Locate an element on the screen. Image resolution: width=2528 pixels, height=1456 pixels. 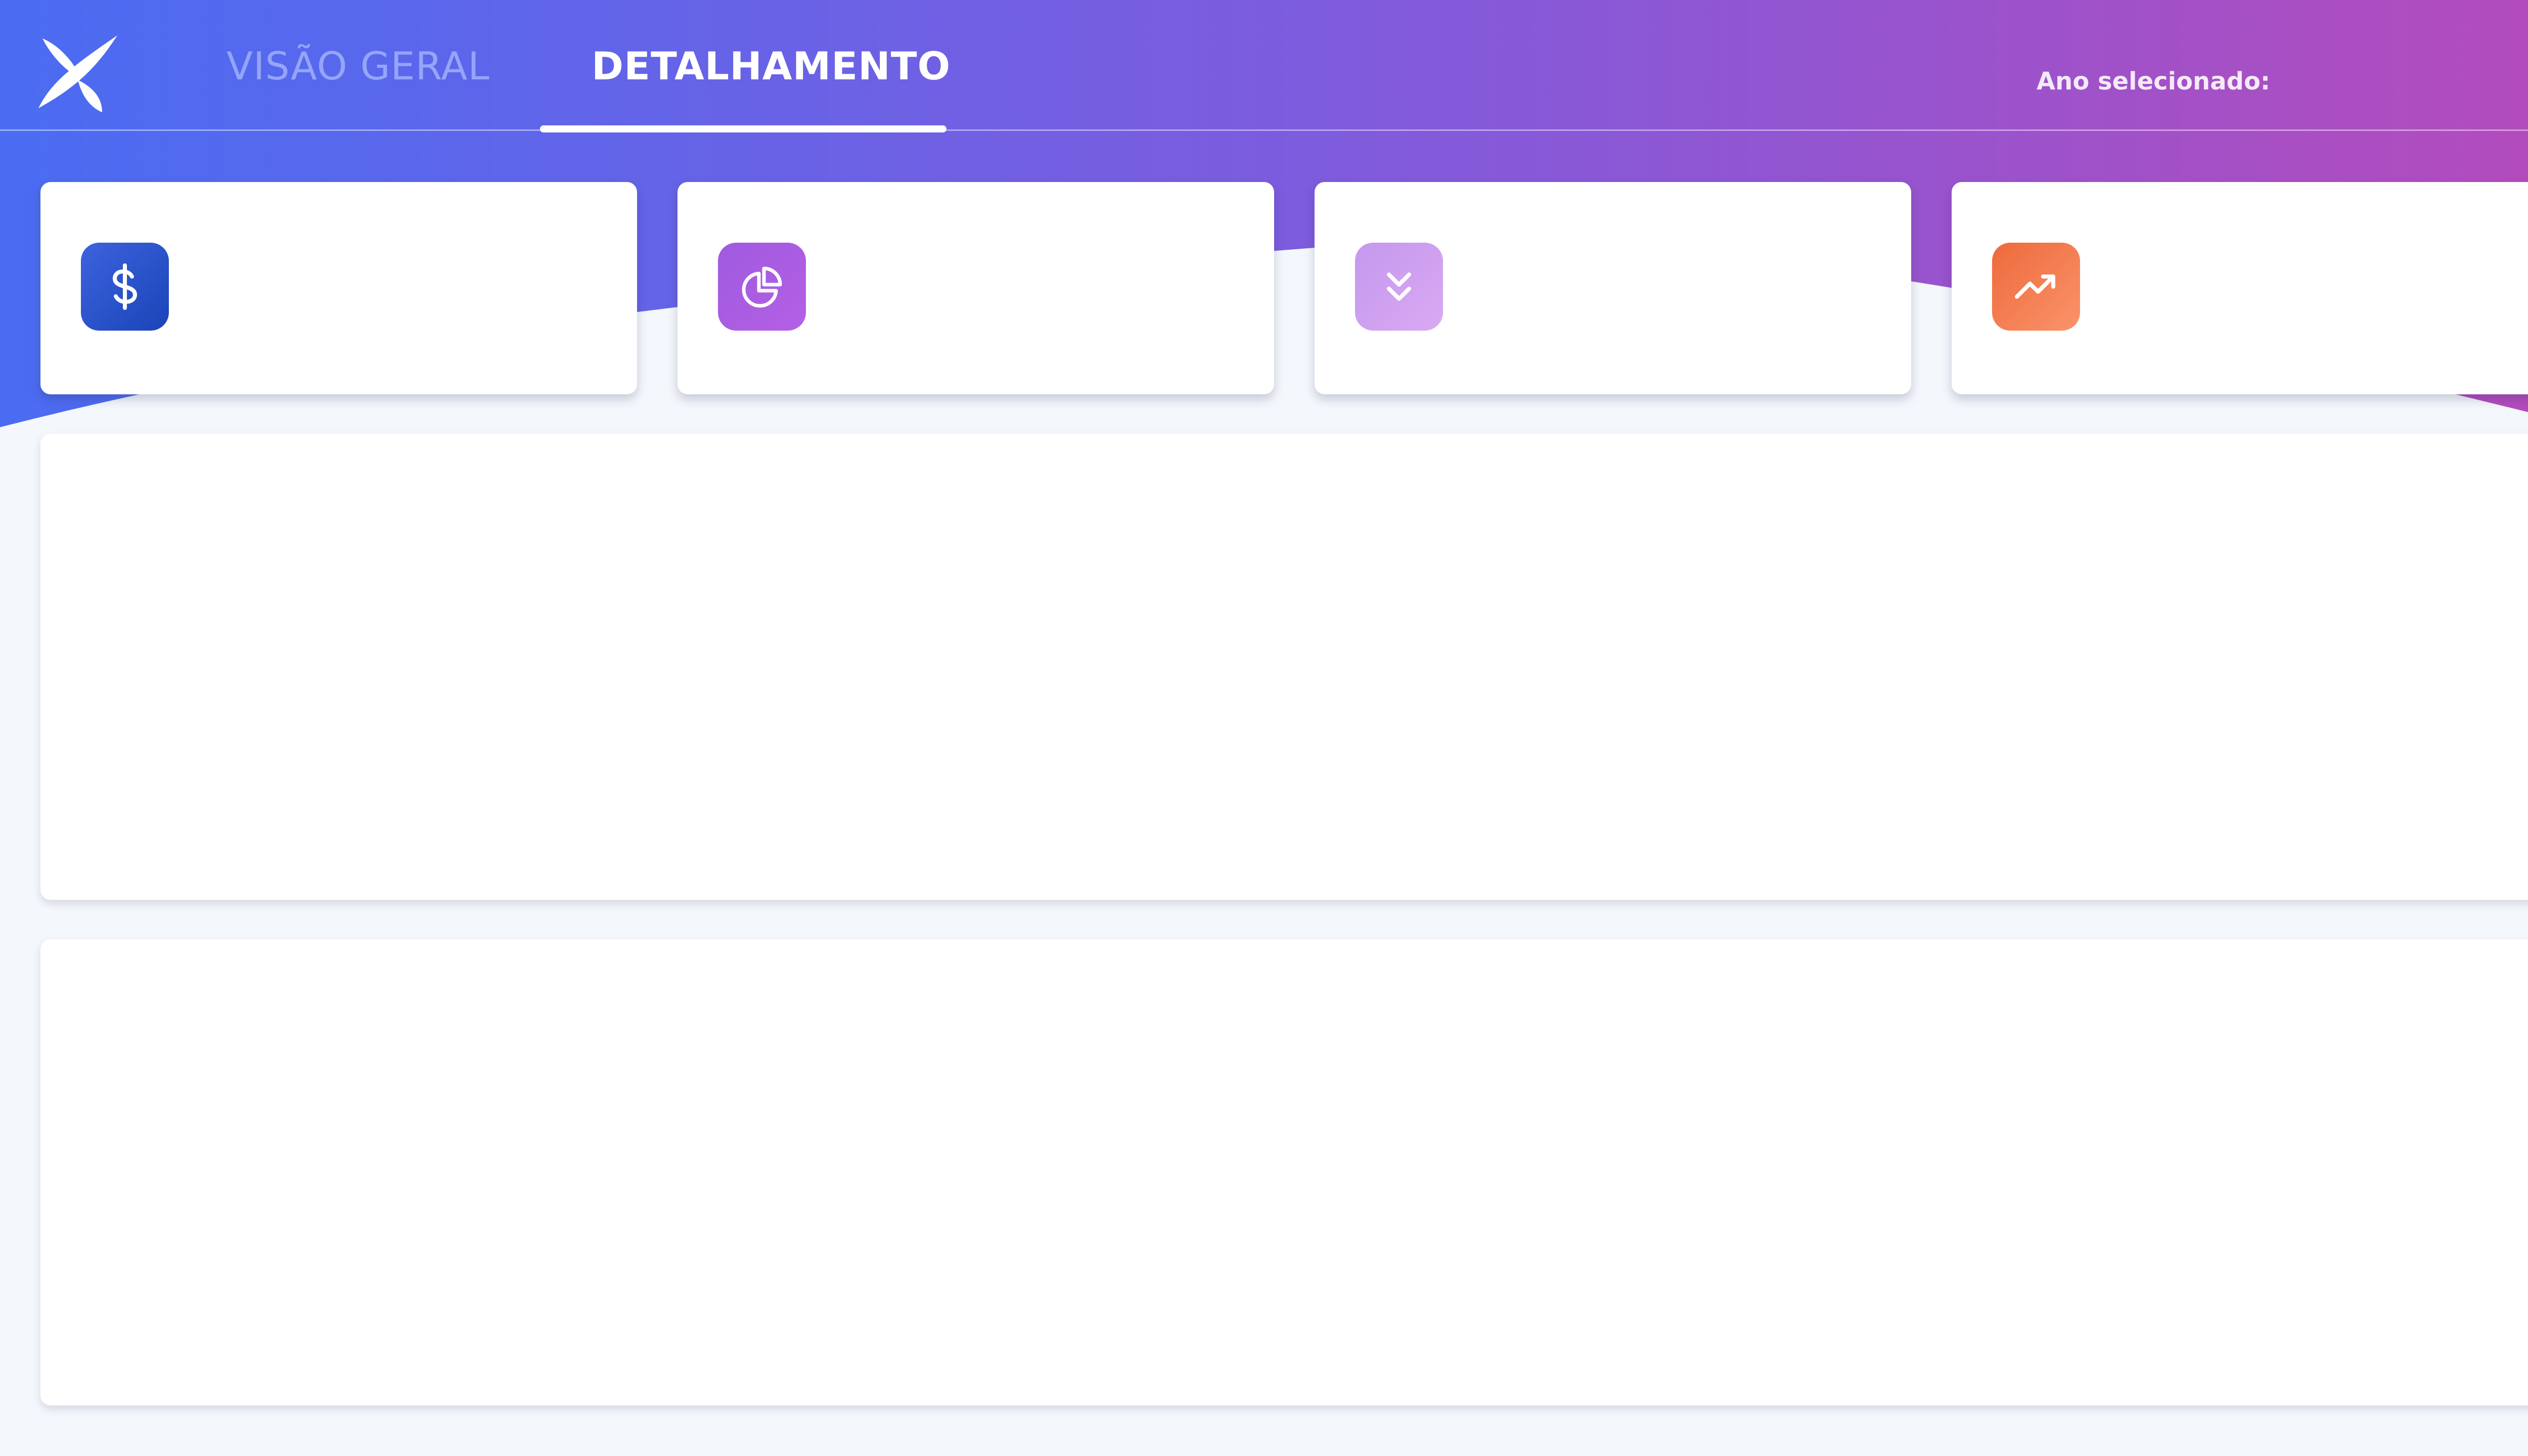
year-filter-label: Ano selecionado: is located at coordinates (2154, 81).